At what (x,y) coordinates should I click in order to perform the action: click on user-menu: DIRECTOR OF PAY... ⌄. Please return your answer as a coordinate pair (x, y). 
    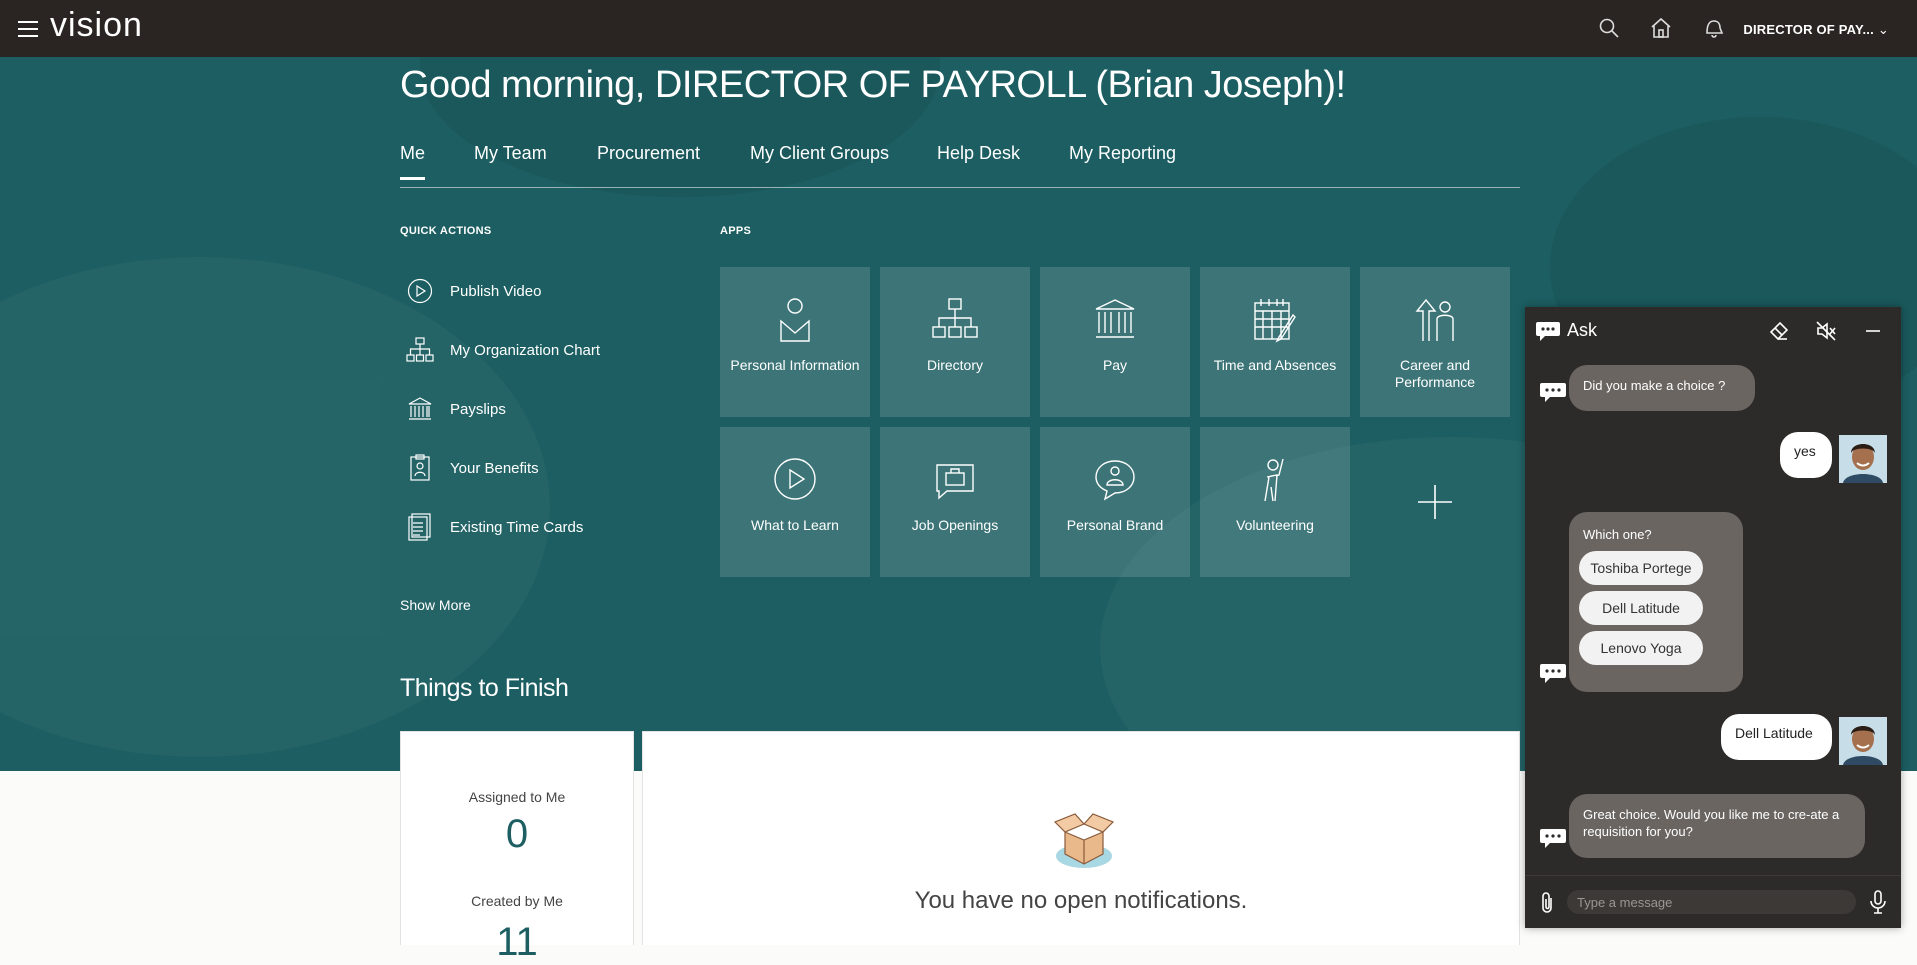
    Looking at the image, I should click on (1816, 30).